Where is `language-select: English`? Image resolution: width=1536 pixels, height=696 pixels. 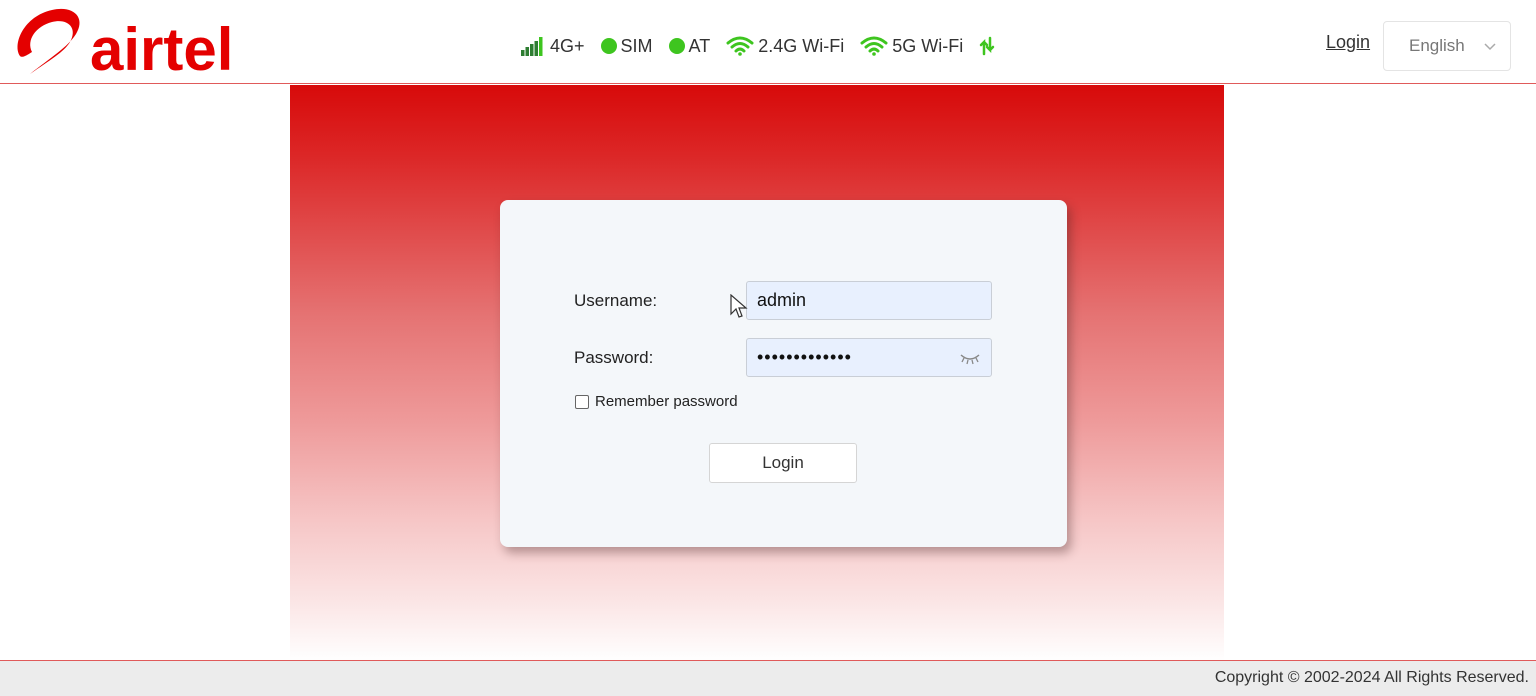 language-select: English is located at coordinates (1447, 46).